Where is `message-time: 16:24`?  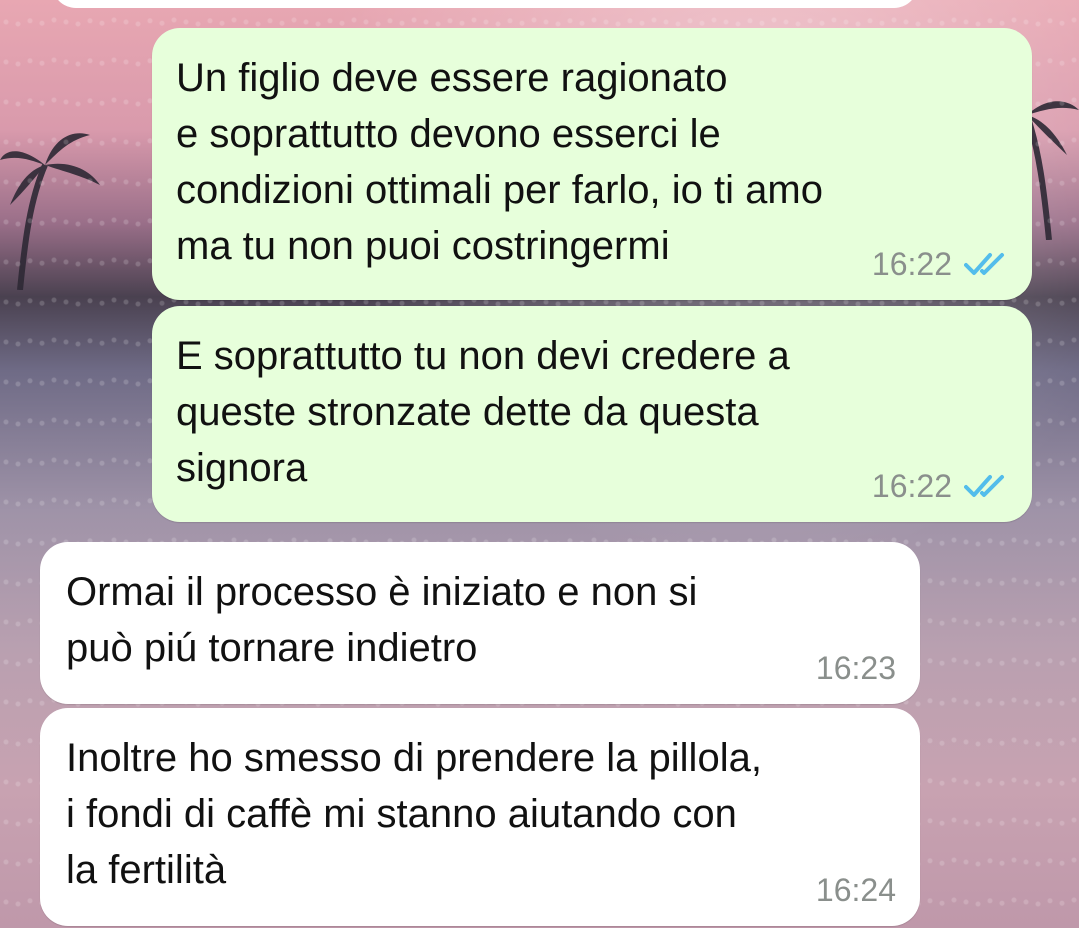 message-time: 16:24 is located at coordinates (855, 890).